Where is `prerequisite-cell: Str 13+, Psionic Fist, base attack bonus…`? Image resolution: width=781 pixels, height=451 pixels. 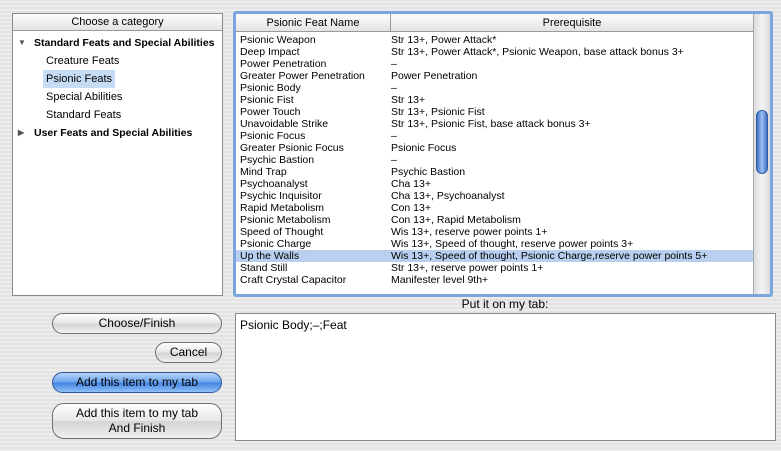 prerequisite-cell: Str 13+, Psionic Fist, base attack bonus… is located at coordinates (491, 124).